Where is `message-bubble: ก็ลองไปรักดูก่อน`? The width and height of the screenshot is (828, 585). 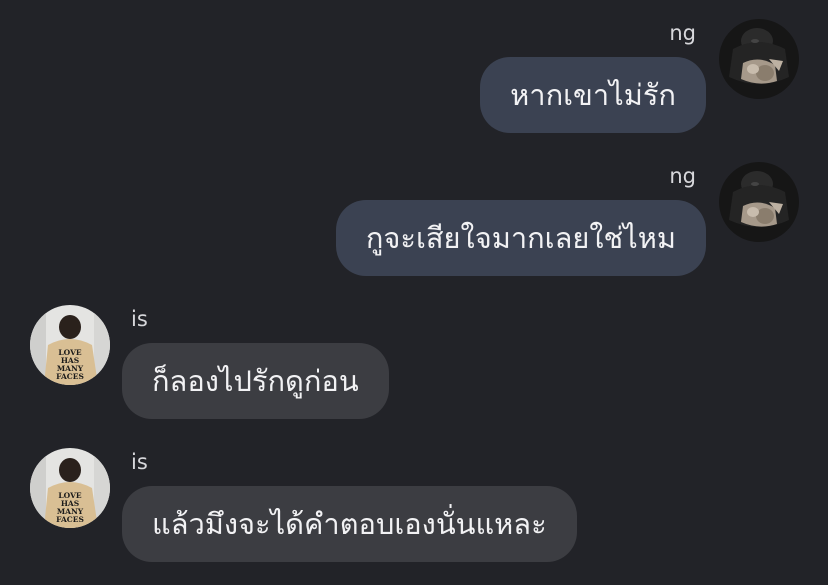
message-bubble: ก็ลองไปรักดูก่อน is located at coordinates (255, 381).